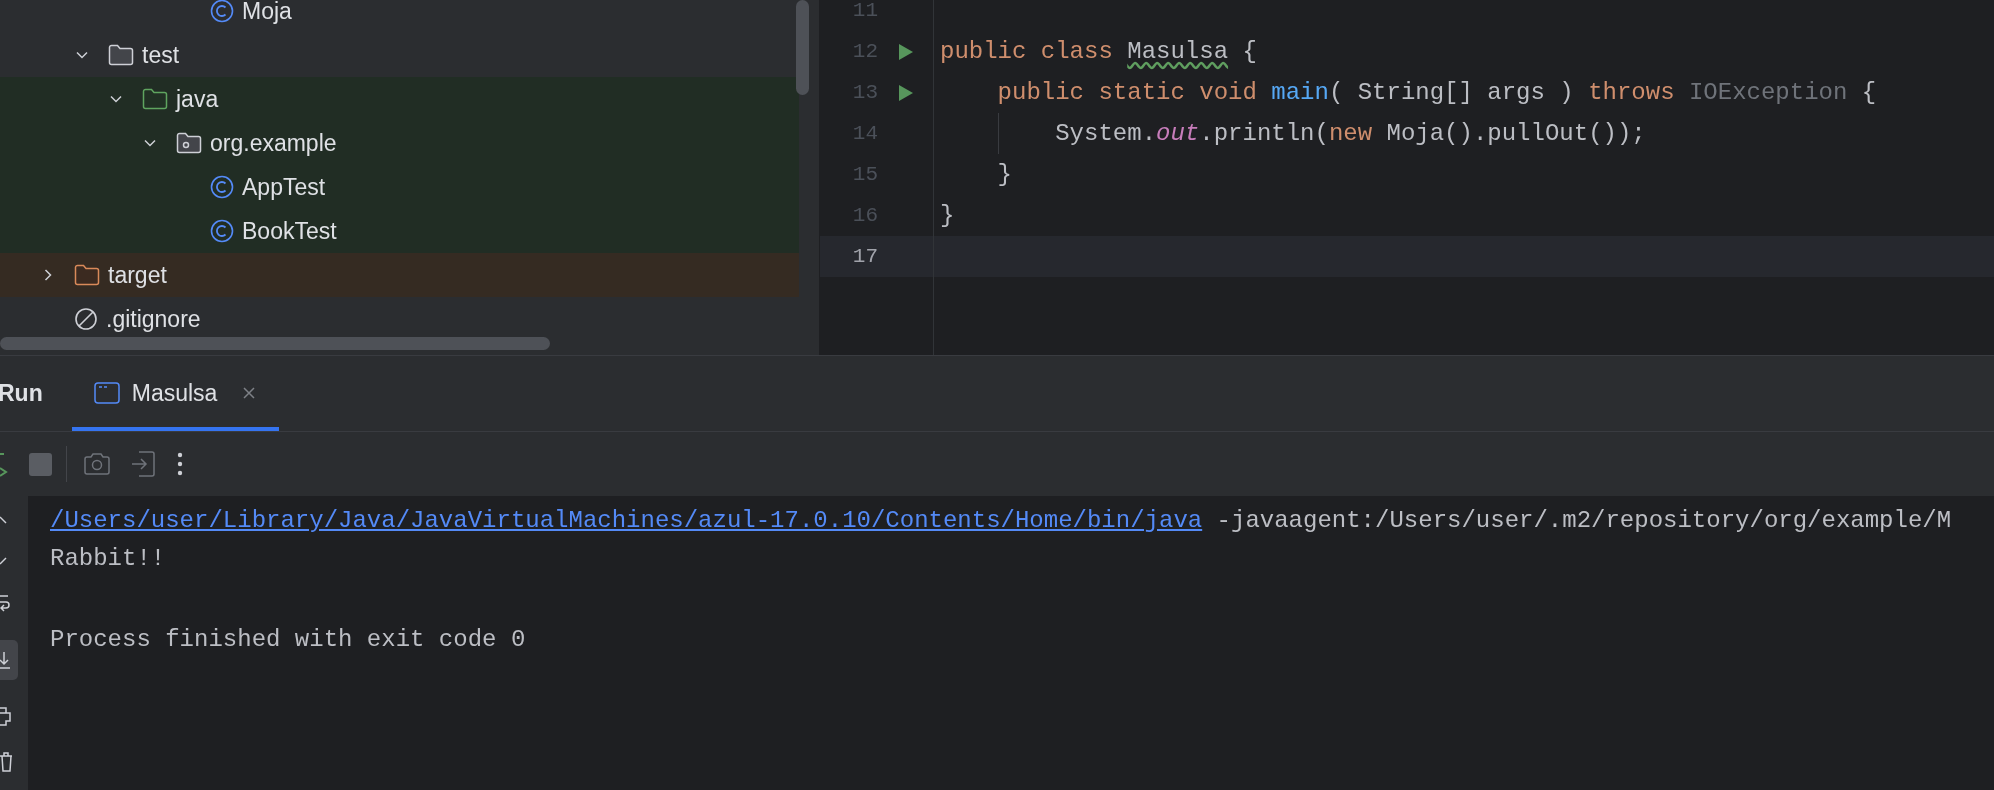  Describe the element at coordinates (1350, 133) in the screenshot. I see `code-line: System.out.println(new Moja().pullOut());` at that location.